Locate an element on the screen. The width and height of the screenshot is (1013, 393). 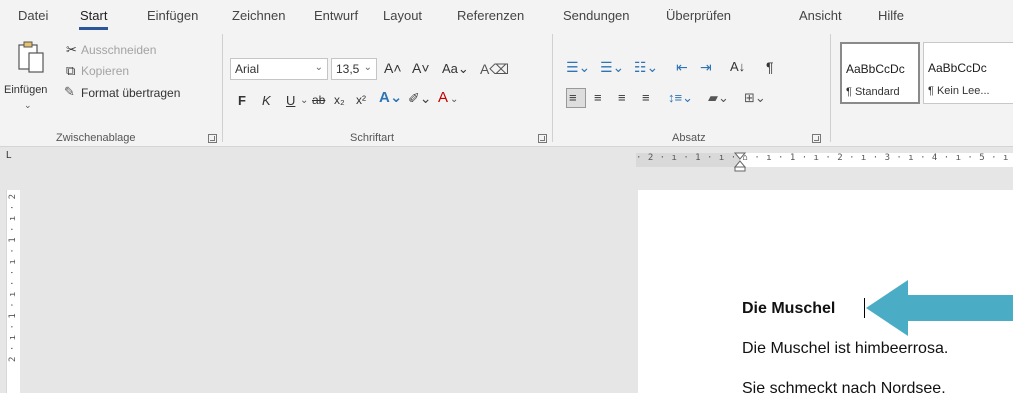
tab-entwurf: Entwurf is located at coordinates (336, 15).